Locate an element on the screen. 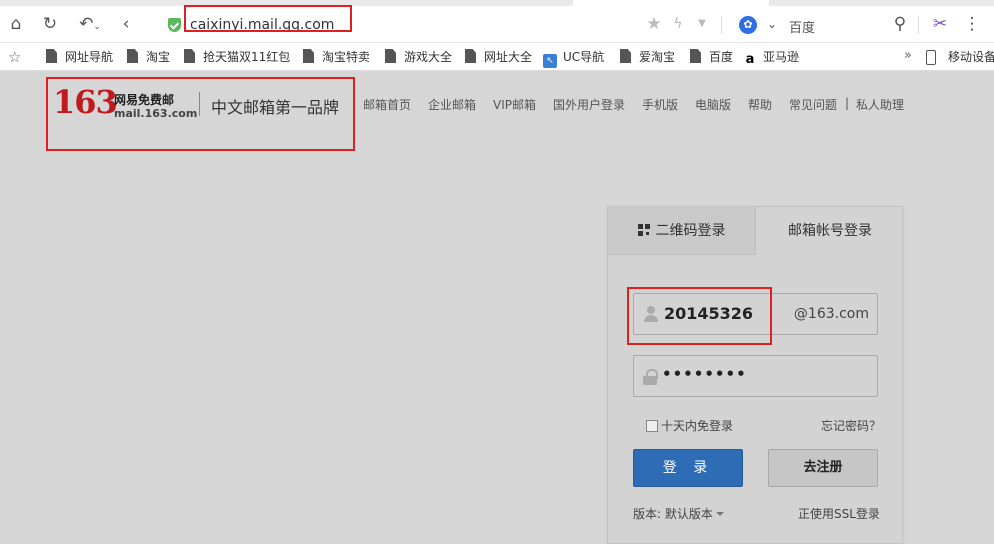 The height and width of the screenshot is (544, 994). domain-suffix: @163.com is located at coordinates (831, 314).